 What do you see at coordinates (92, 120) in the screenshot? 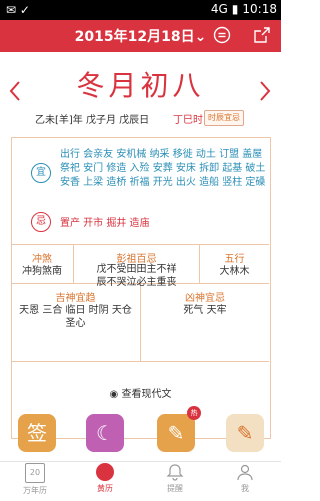
I see `ganzhi-text: 乙未[羊]年 戊子月 戊辰日` at bounding box center [92, 120].